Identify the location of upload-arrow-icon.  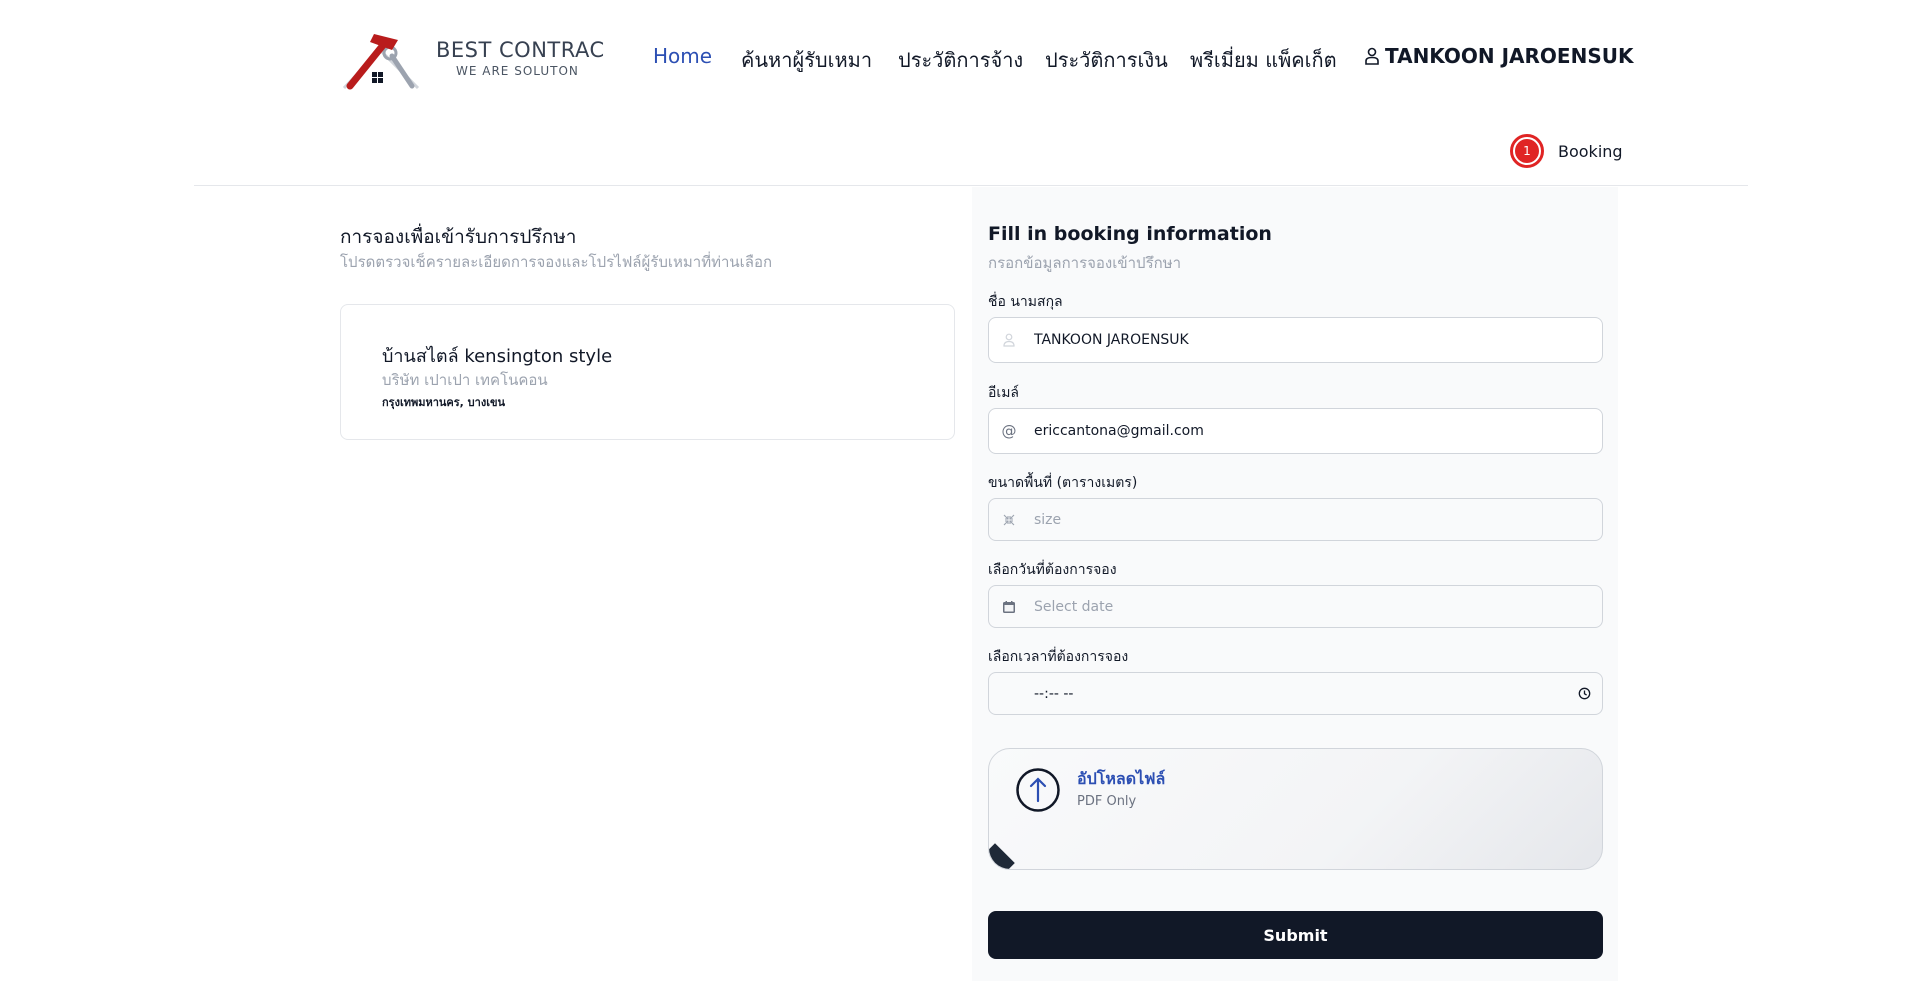
(1038, 790).